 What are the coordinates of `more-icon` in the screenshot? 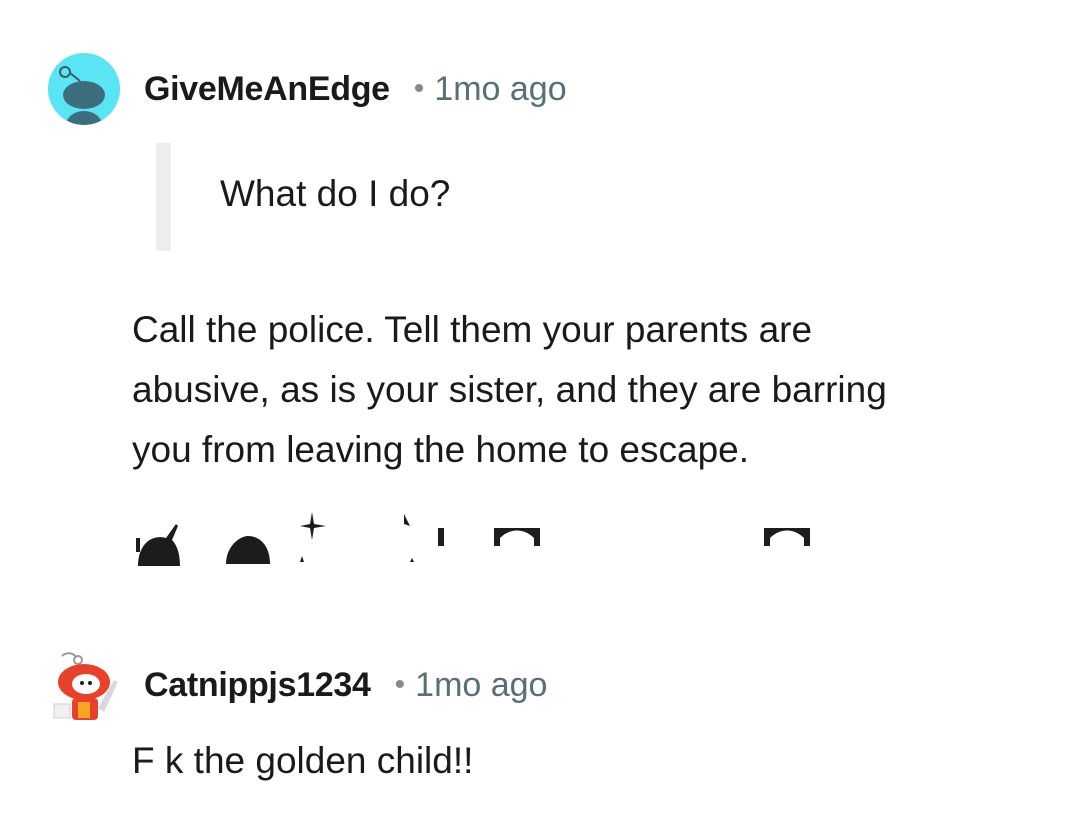 It's located at (788, 542).